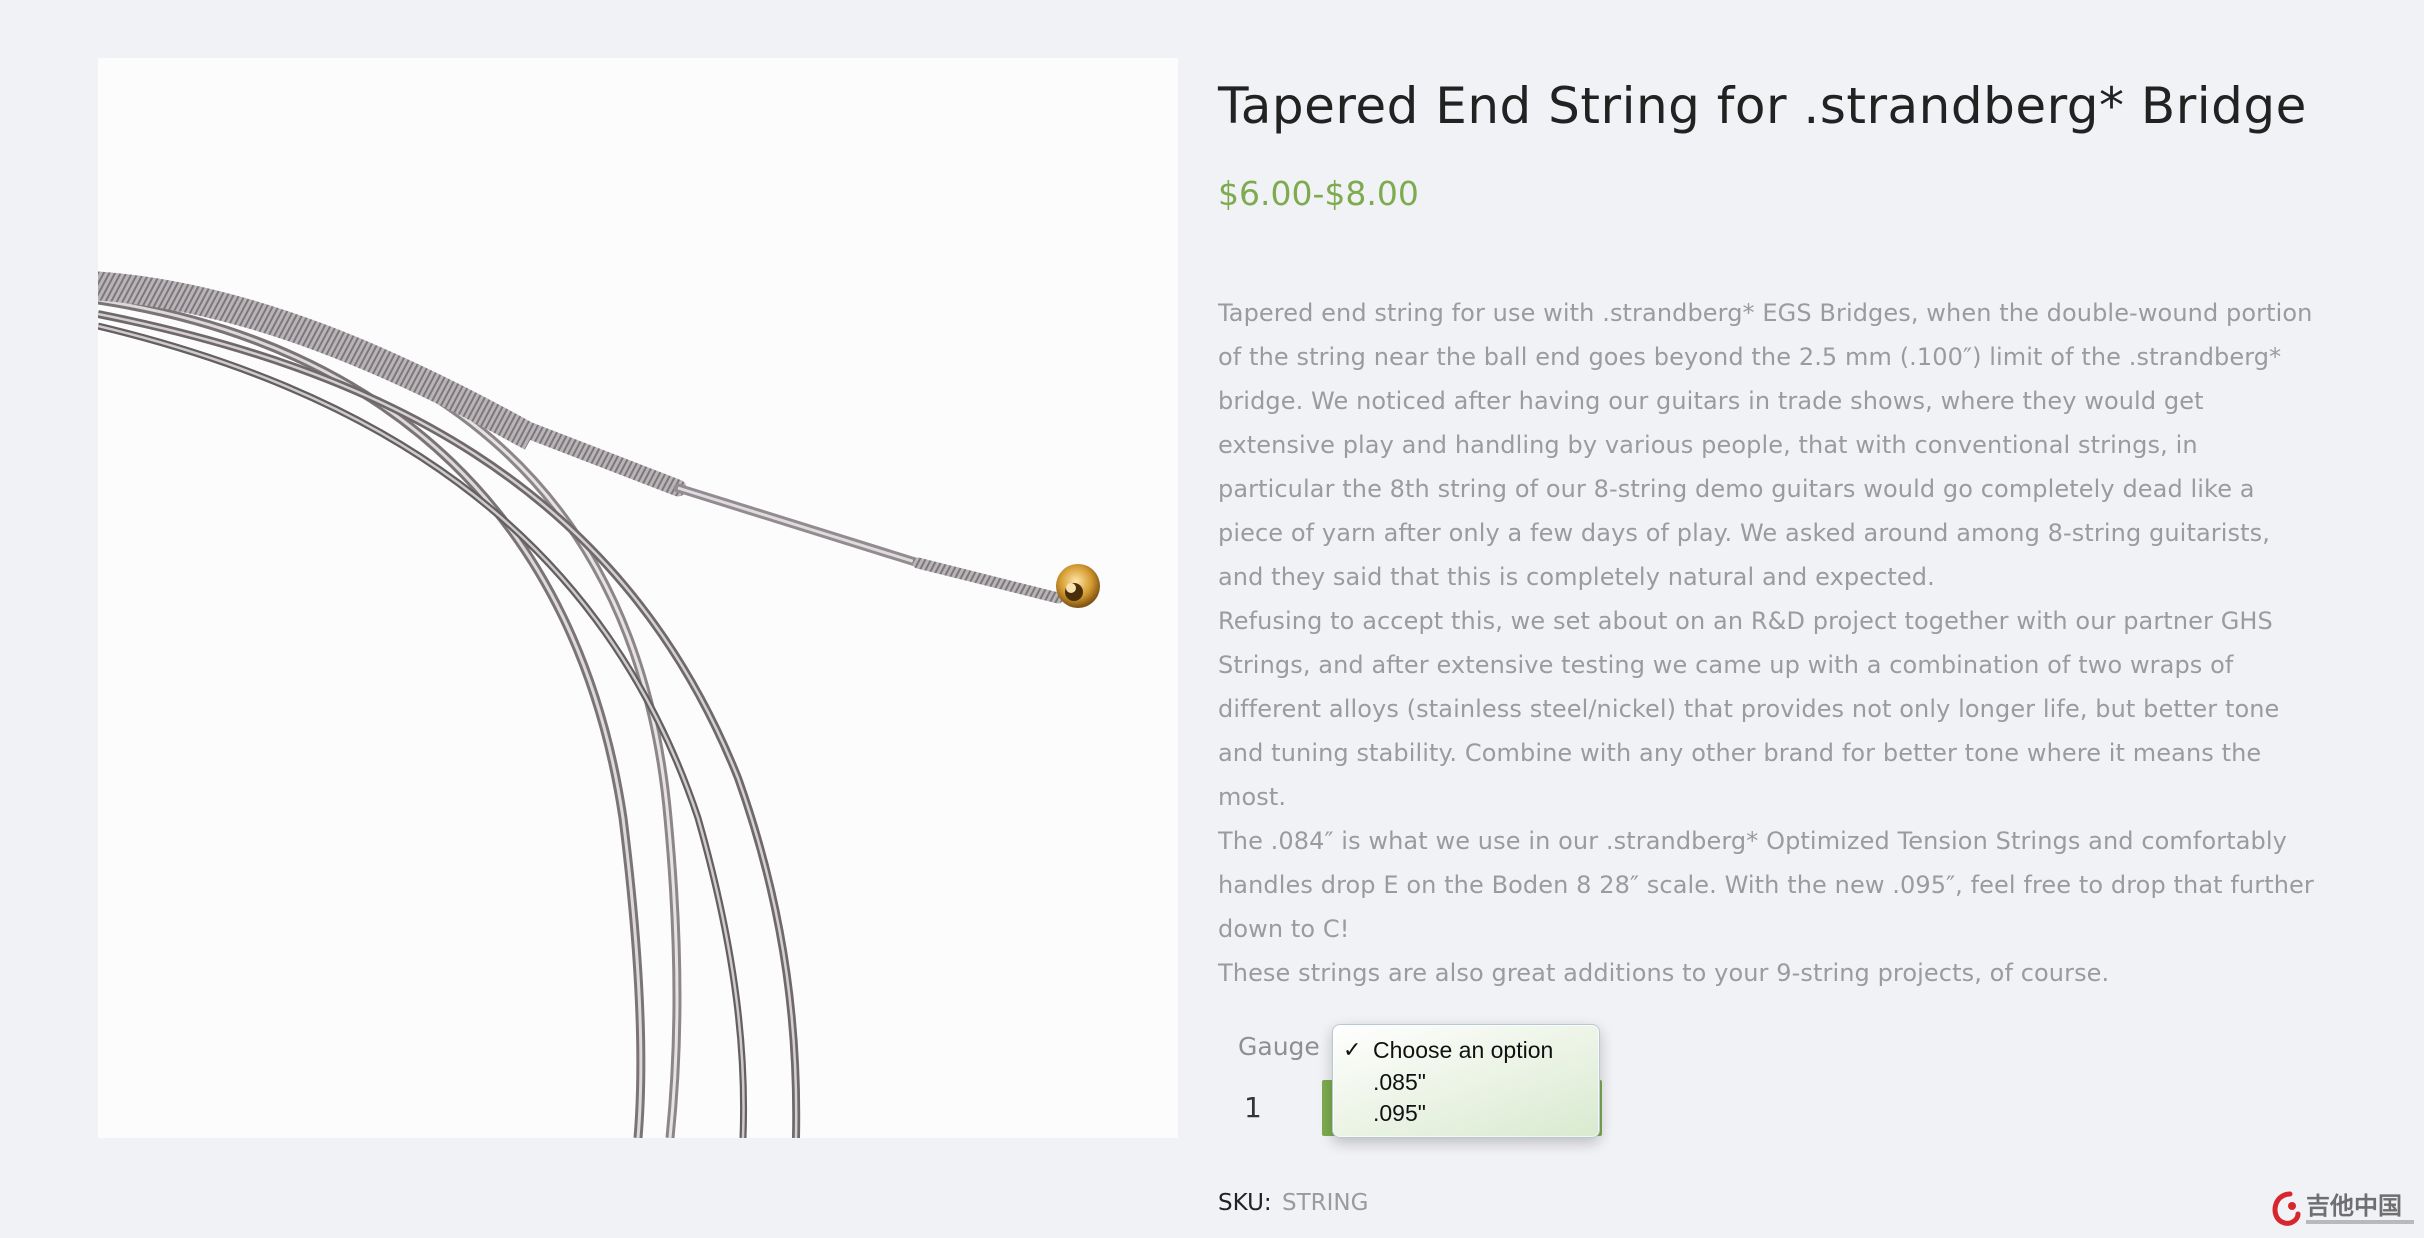 The image size is (2424, 1238). I want to click on gauge-label: Gauge, so click(1279, 1046).